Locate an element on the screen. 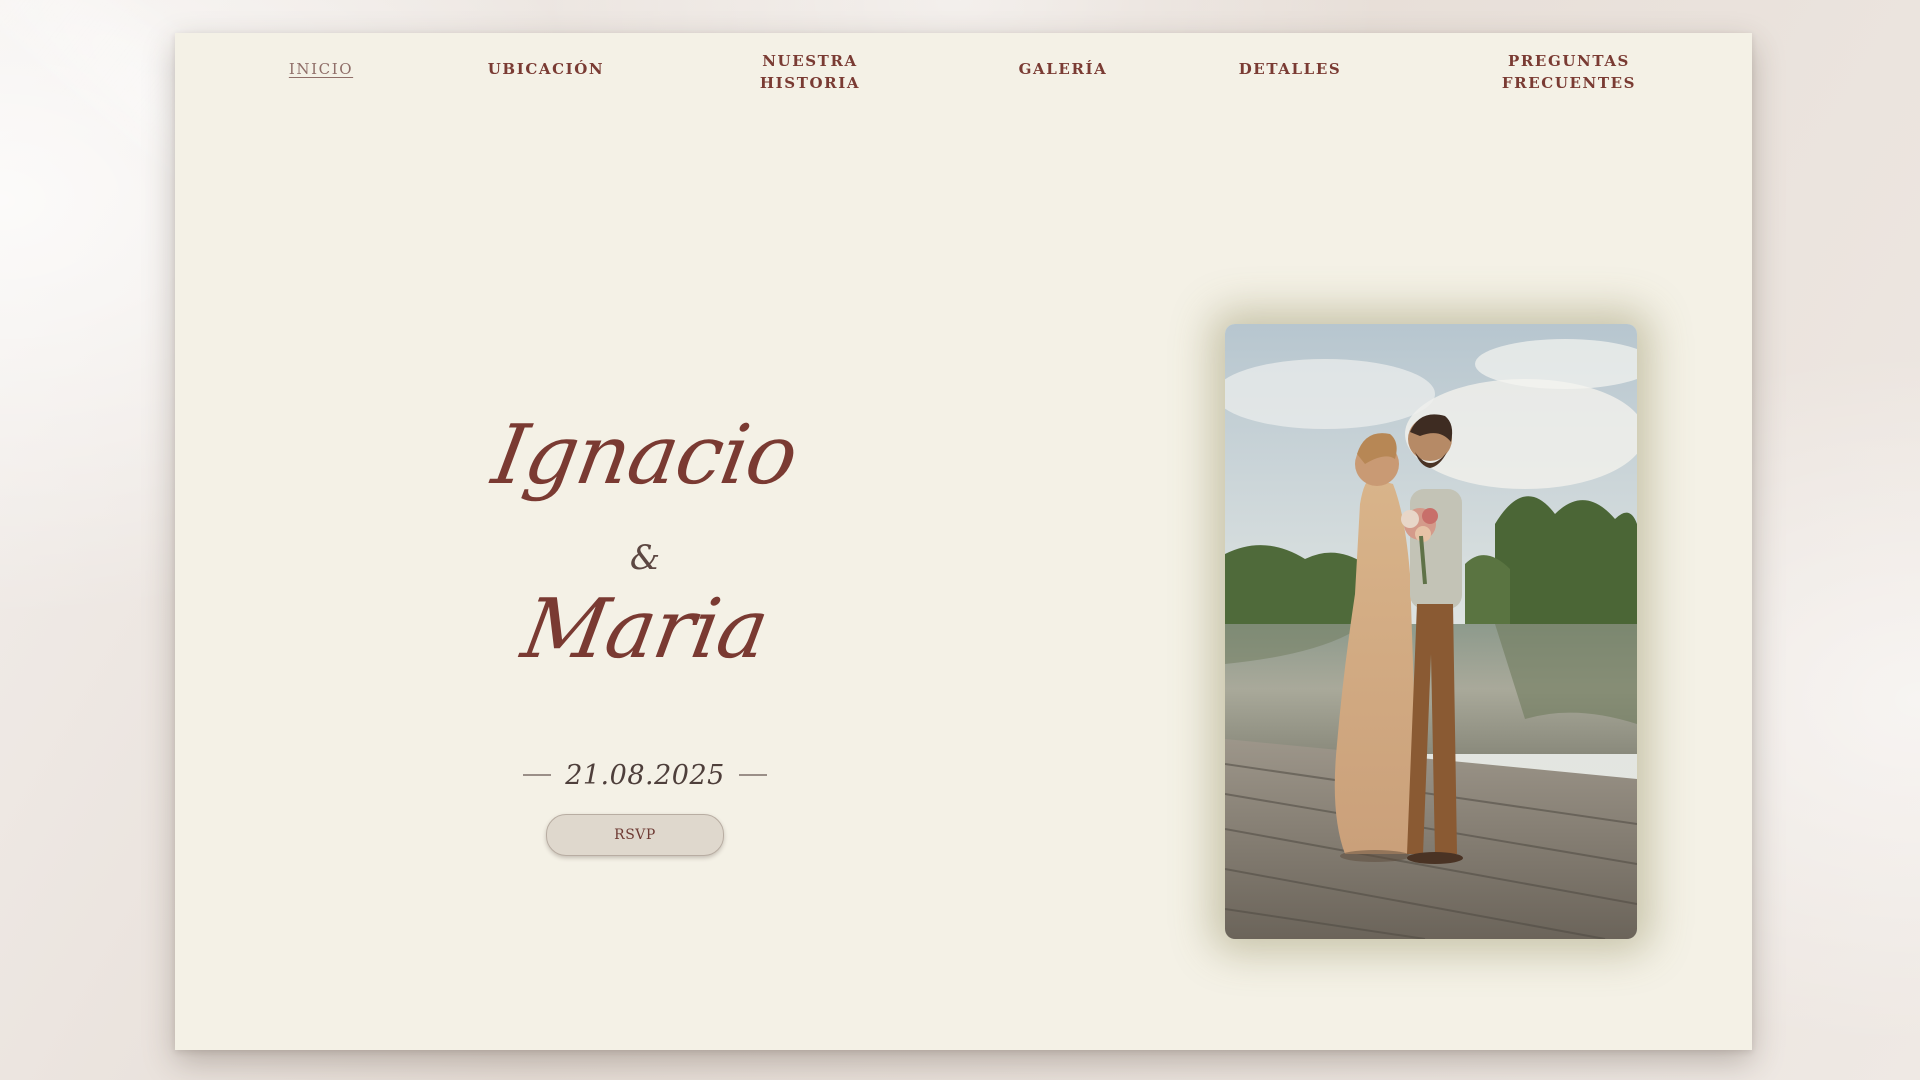  nav-item-ubicacion: UBICACIÓN is located at coordinates (546, 69).